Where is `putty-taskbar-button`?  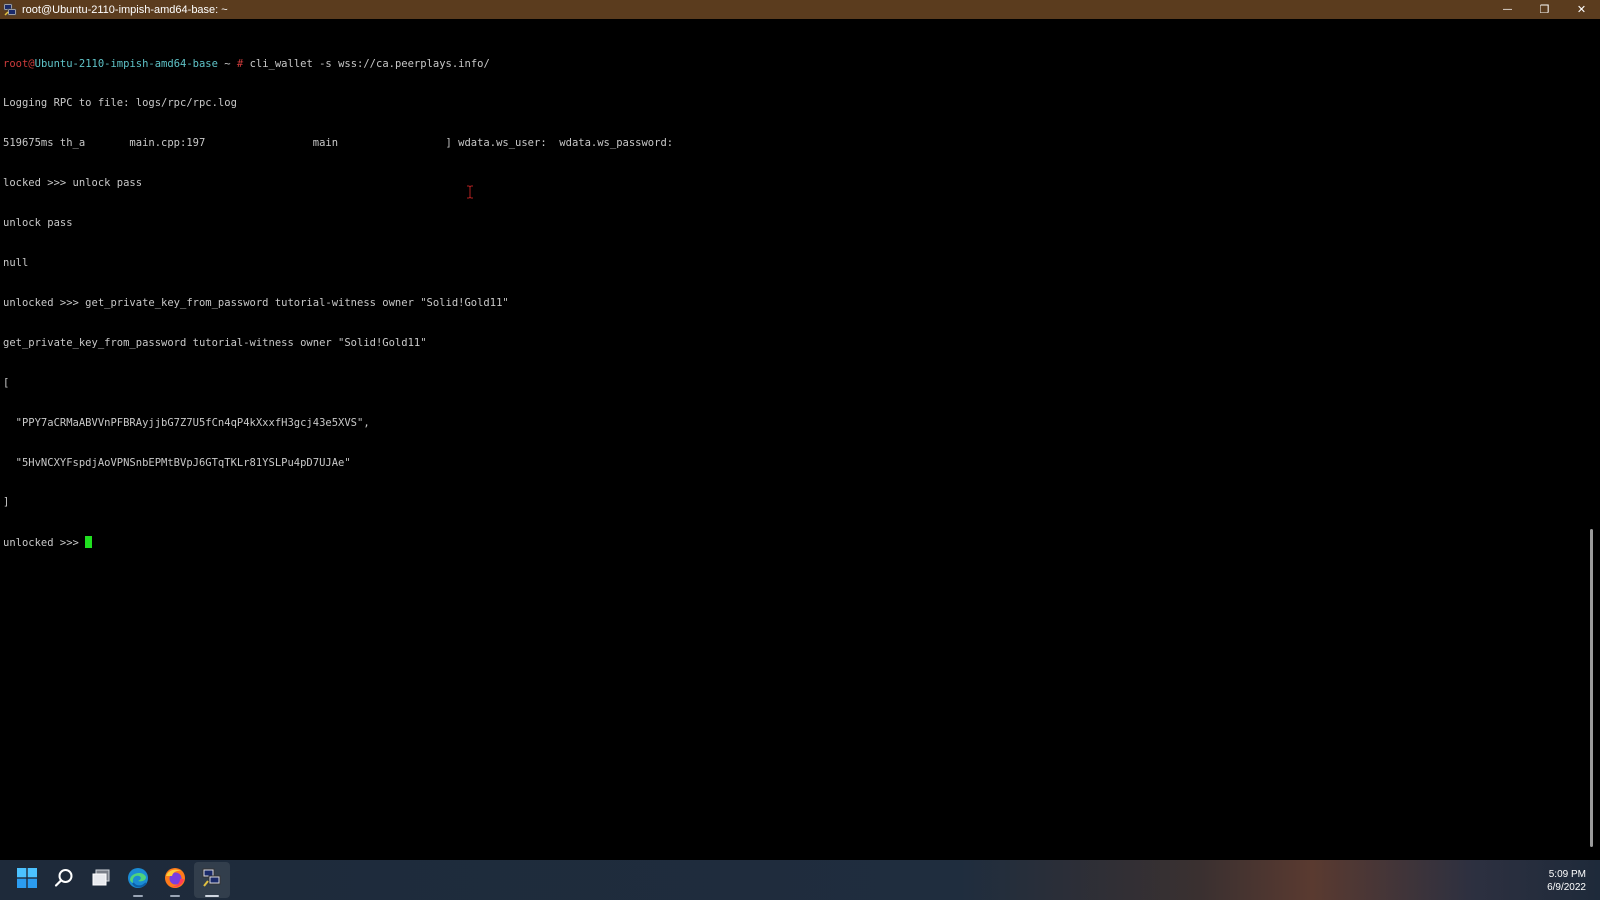 putty-taskbar-button is located at coordinates (212, 880).